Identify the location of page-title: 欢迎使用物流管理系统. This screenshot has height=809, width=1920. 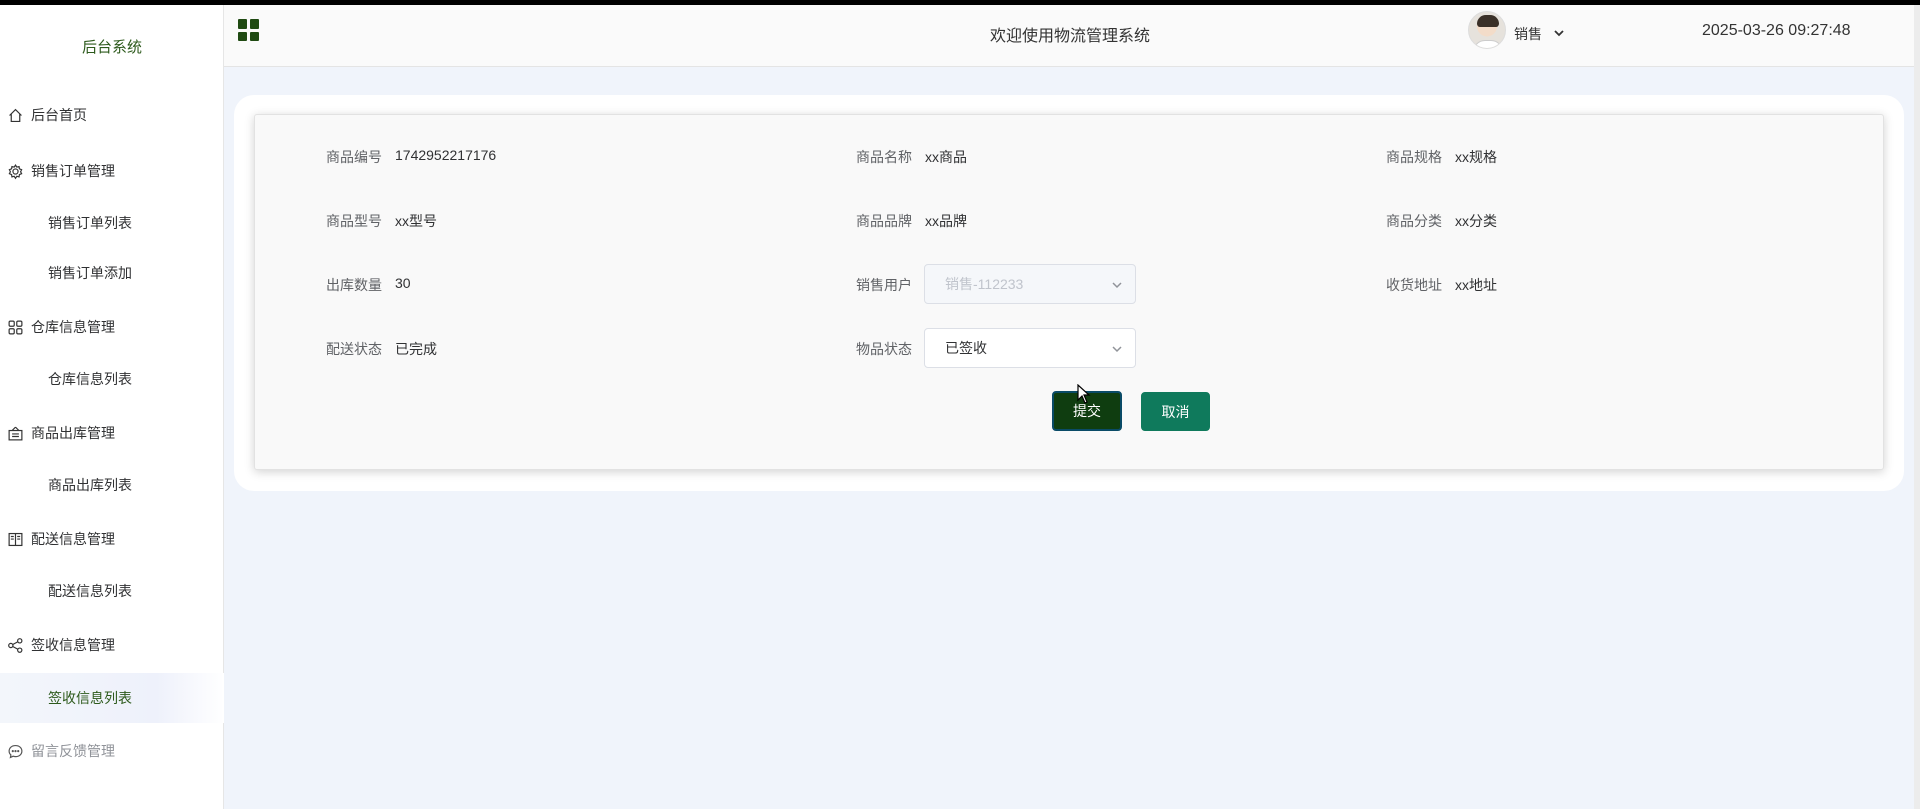
(1069, 36).